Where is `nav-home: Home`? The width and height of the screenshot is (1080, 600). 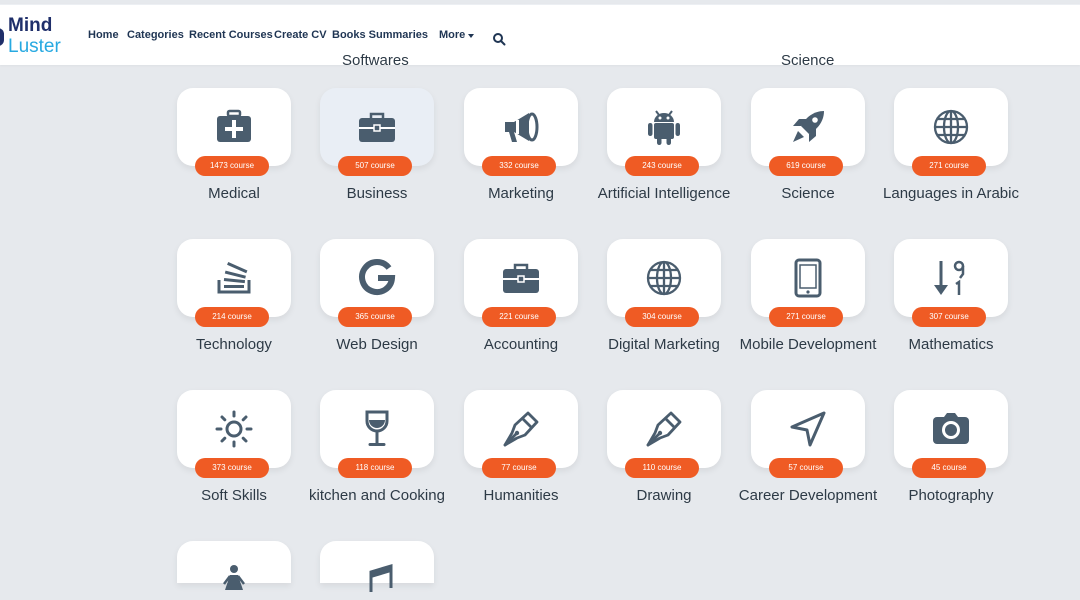 nav-home: Home is located at coordinates (103, 35).